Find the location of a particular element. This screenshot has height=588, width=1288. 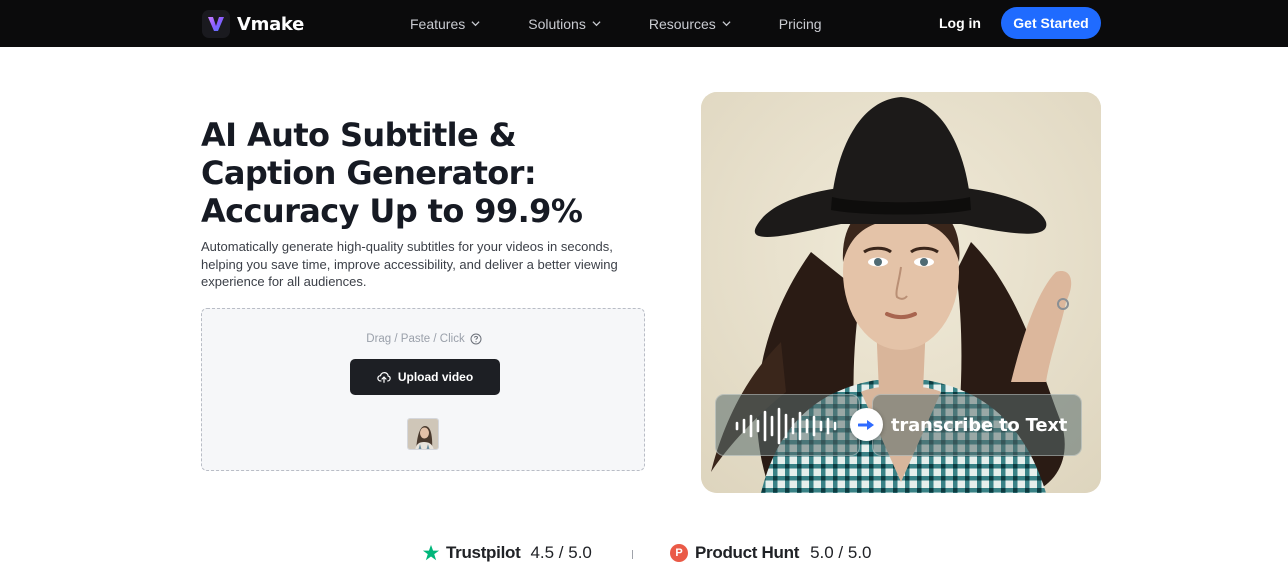

trustpilot-rating: Trustpilot 4.5 / 5.0 is located at coordinates (507, 553).